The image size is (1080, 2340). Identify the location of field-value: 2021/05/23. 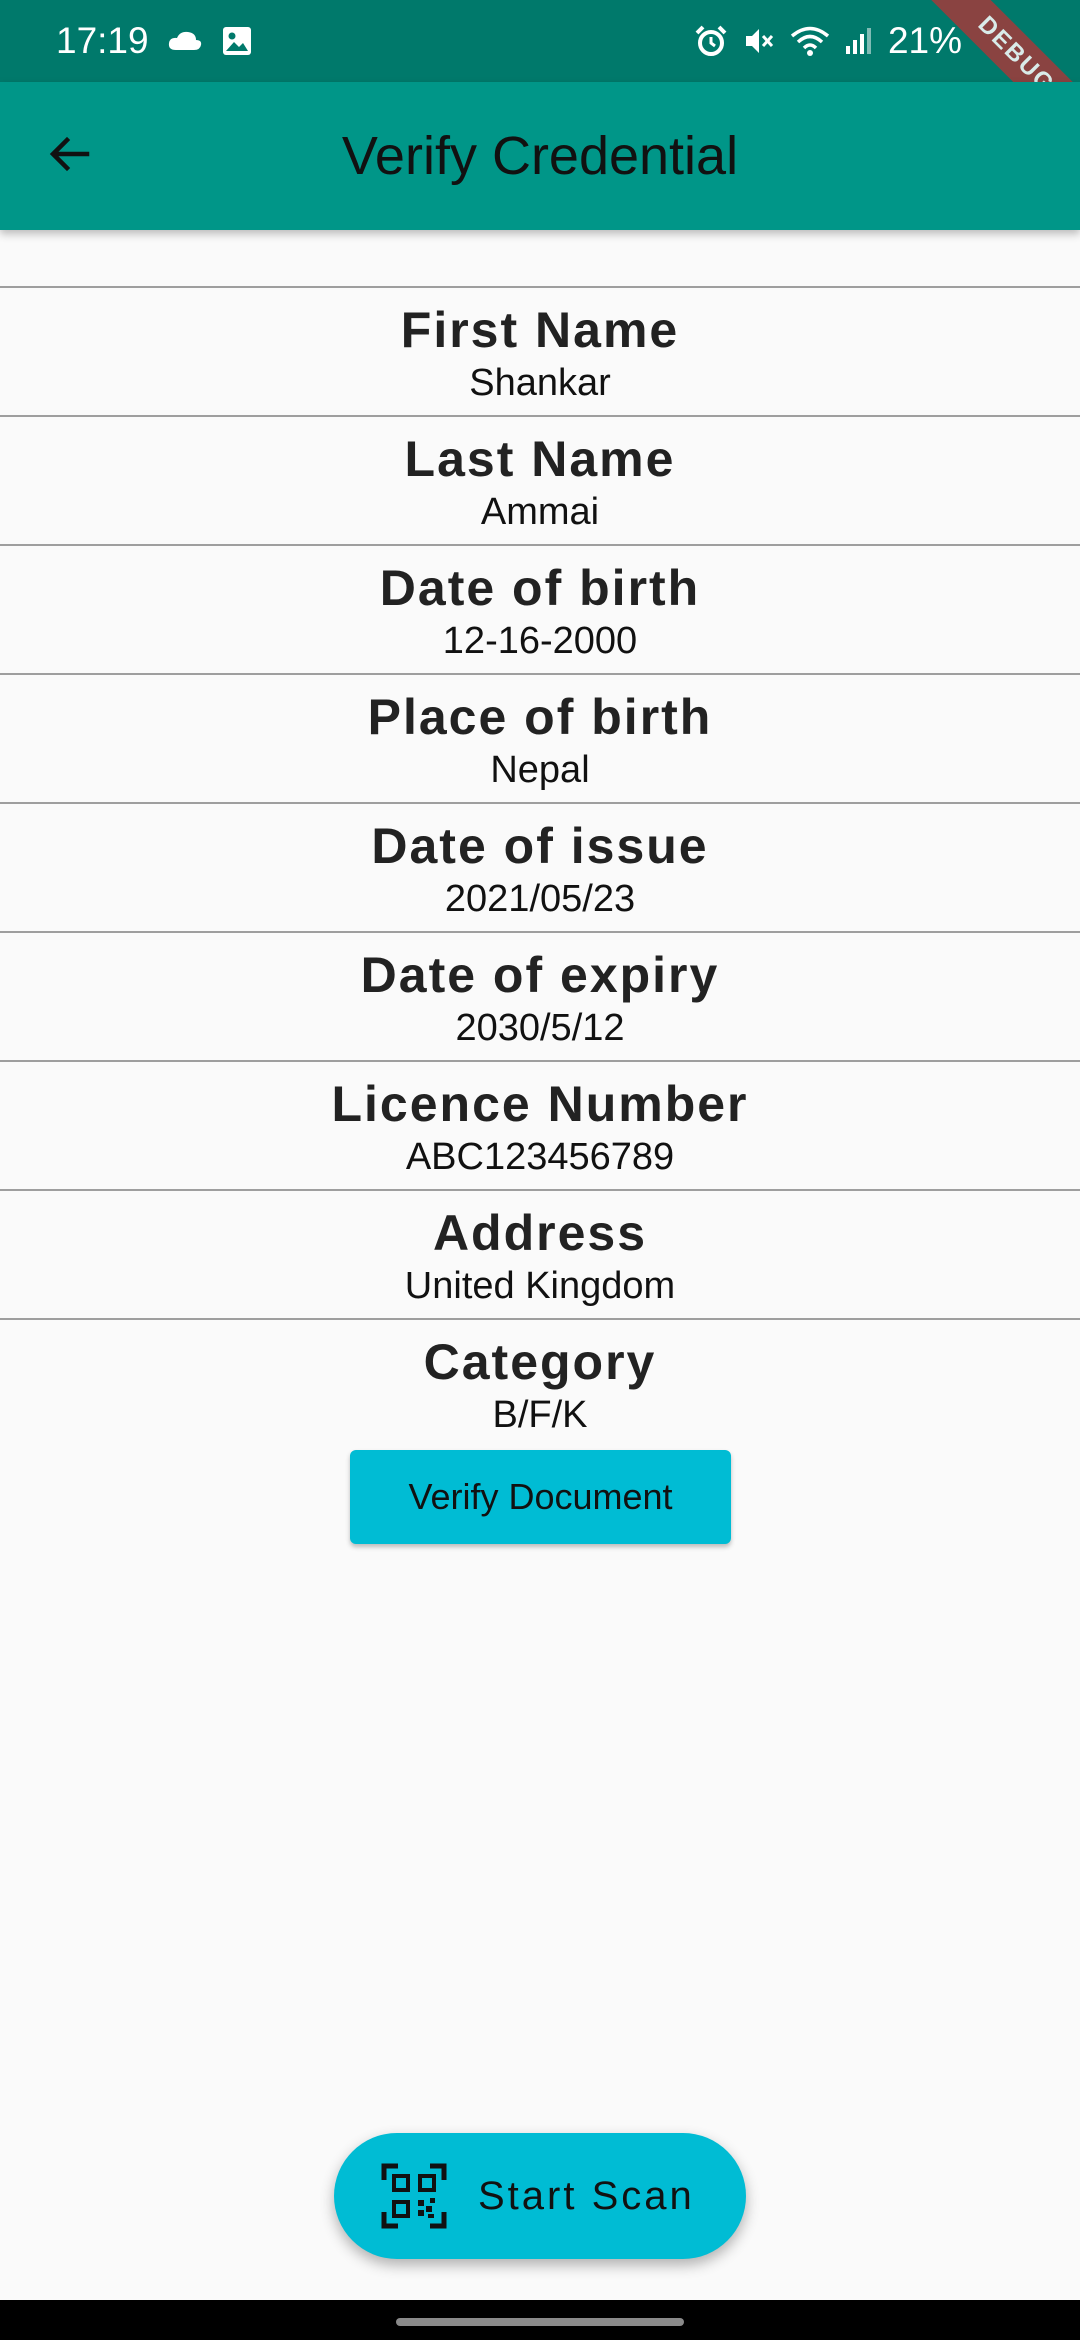
(540, 899).